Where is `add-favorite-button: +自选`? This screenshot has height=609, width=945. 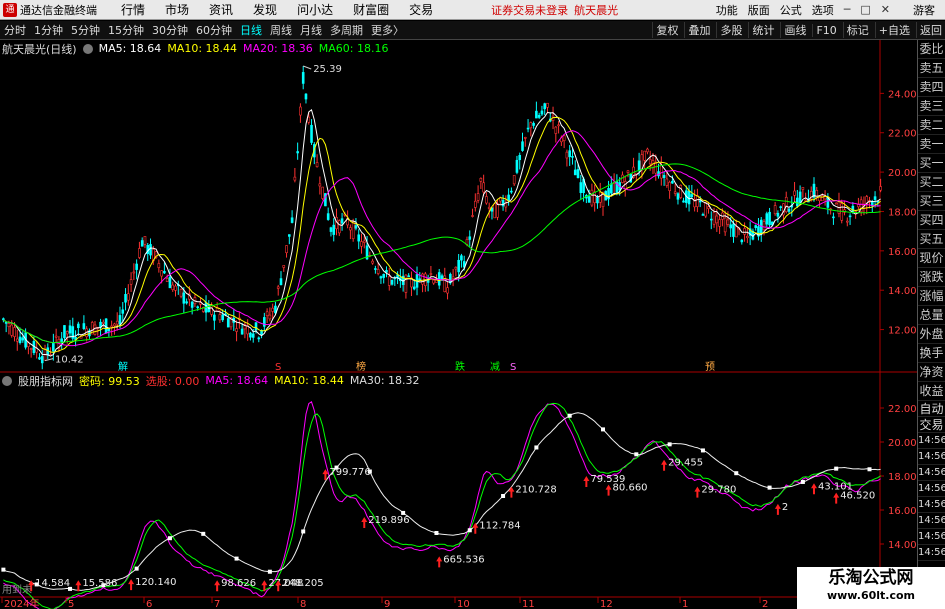
add-favorite-button: +自选 is located at coordinates (893, 30).